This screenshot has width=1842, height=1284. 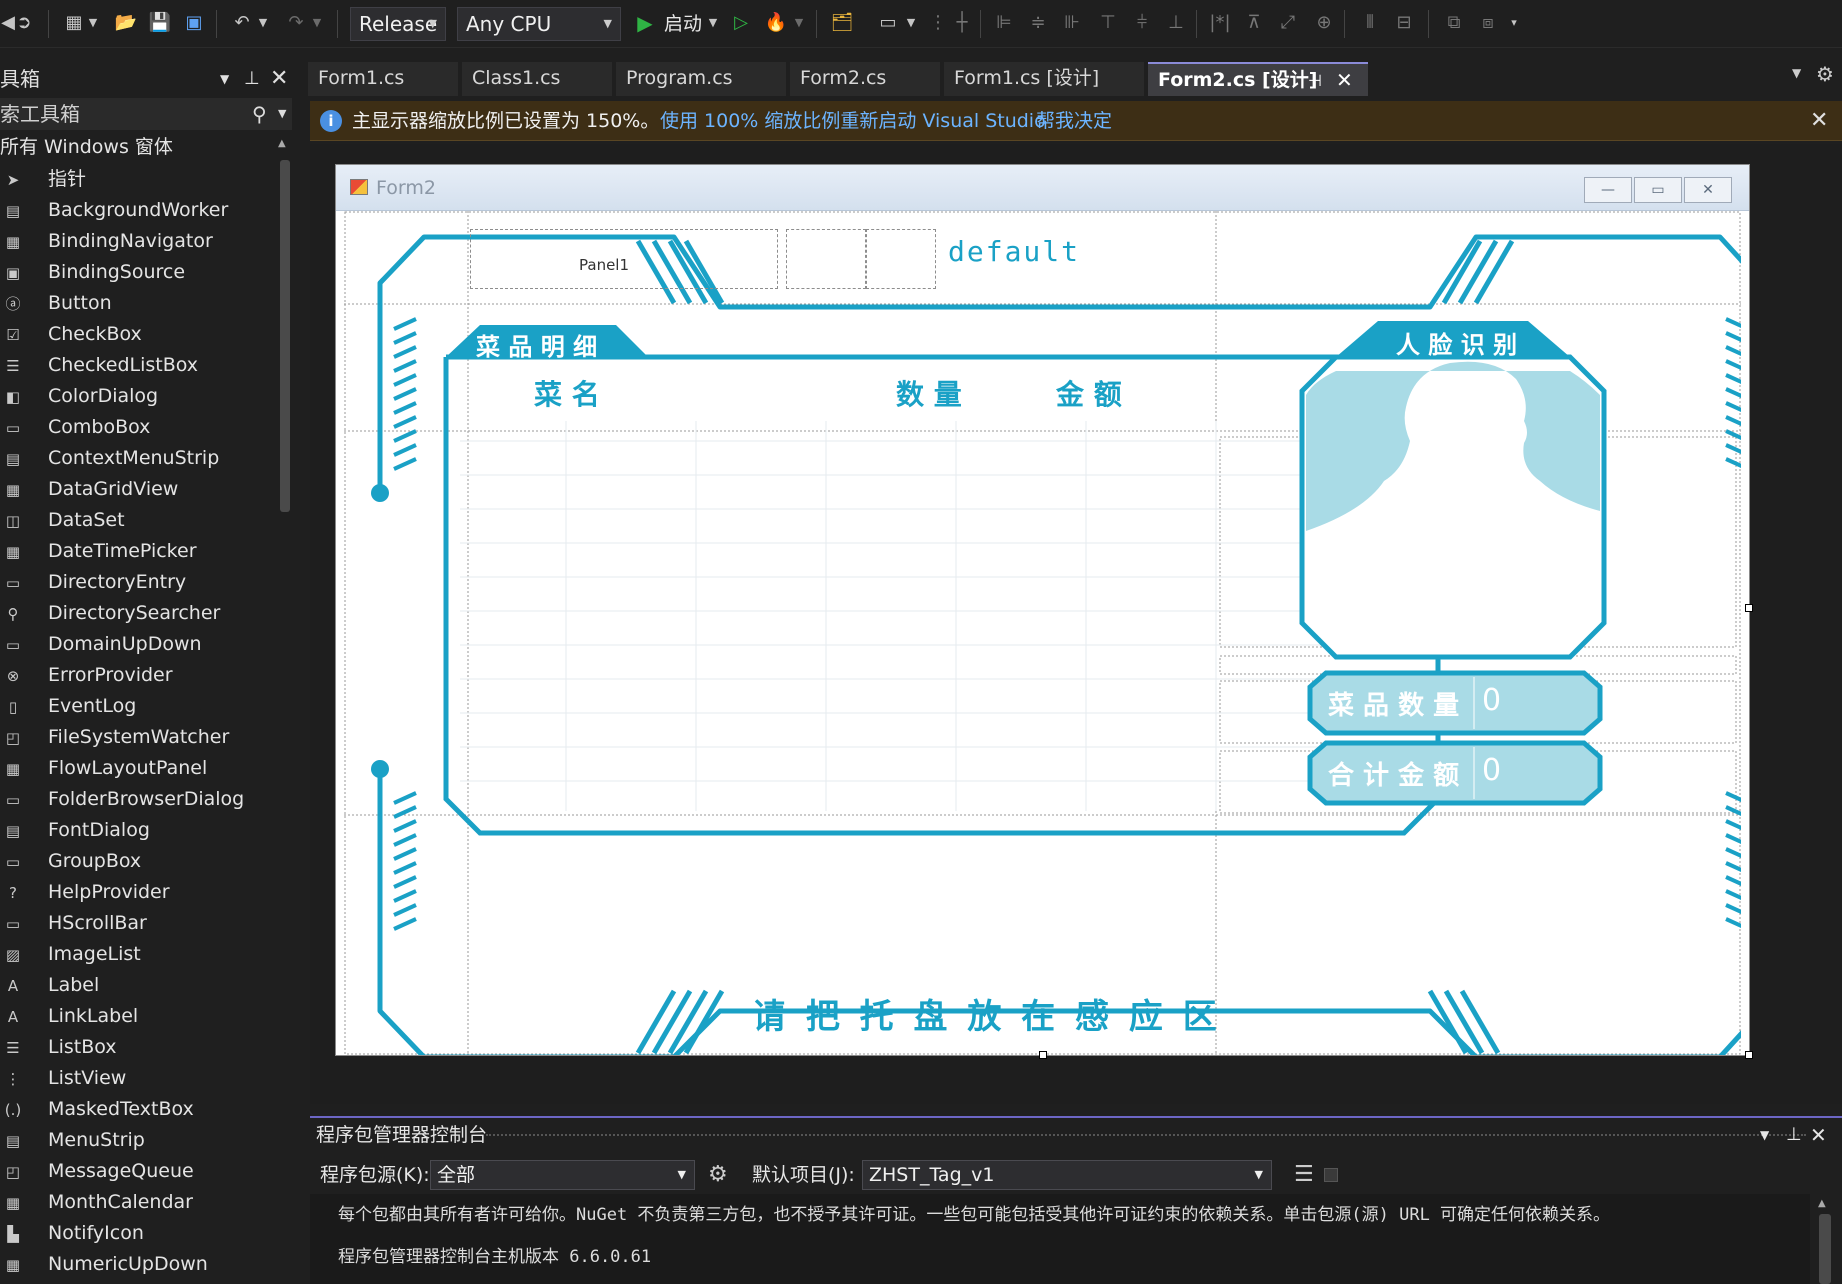 I want to click on toolbox-item: ☰ ListBox, so click(x=135, y=1047).